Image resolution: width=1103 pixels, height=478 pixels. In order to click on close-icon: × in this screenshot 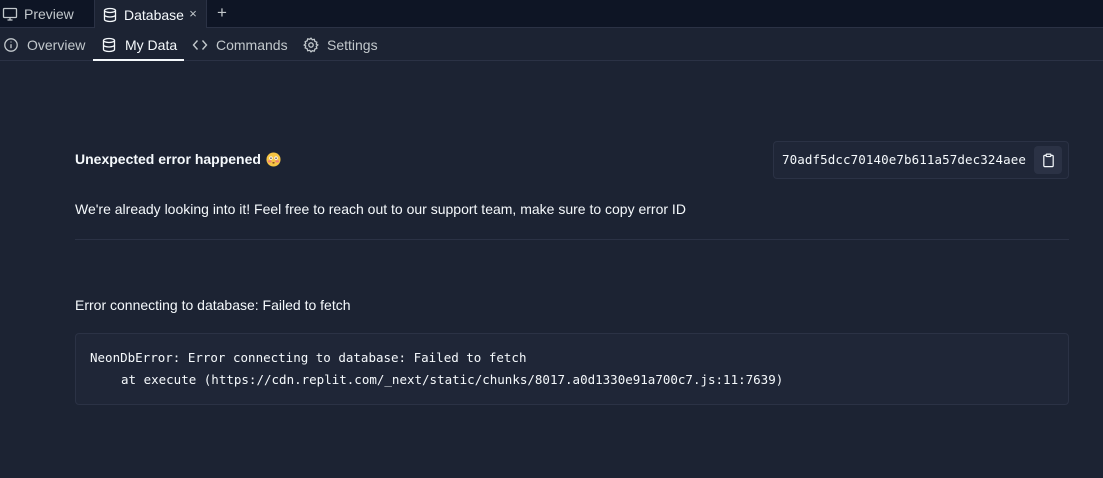, I will do `click(193, 13)`.